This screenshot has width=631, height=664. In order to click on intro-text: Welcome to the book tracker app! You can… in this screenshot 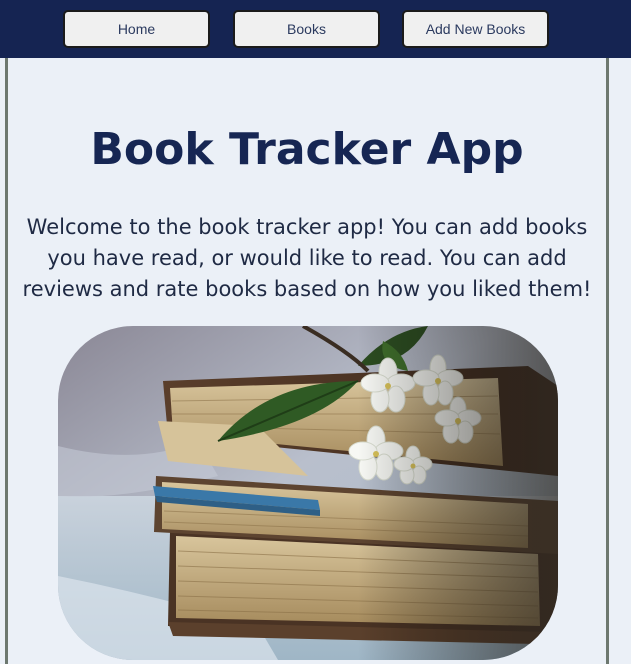, I will do `click(307, 258)`.